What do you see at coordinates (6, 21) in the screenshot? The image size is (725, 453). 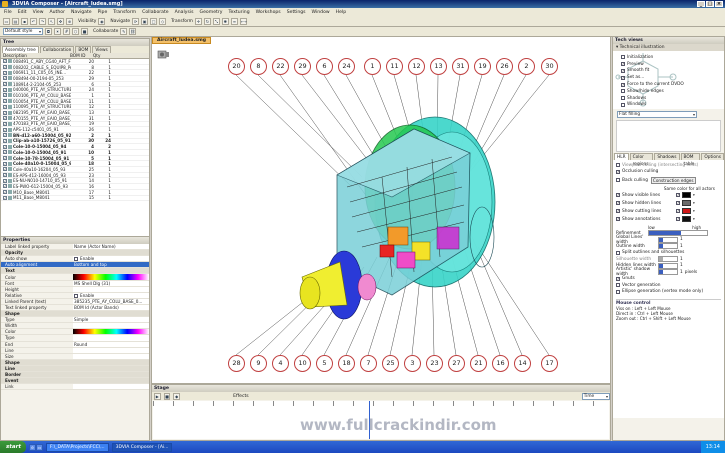 I see `new-icon: ▭` at bounding box center [6, 21].